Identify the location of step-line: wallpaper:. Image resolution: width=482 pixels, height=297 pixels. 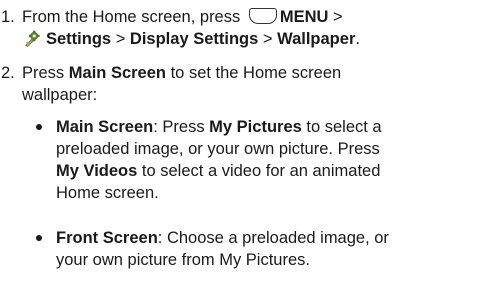
(60, 95).